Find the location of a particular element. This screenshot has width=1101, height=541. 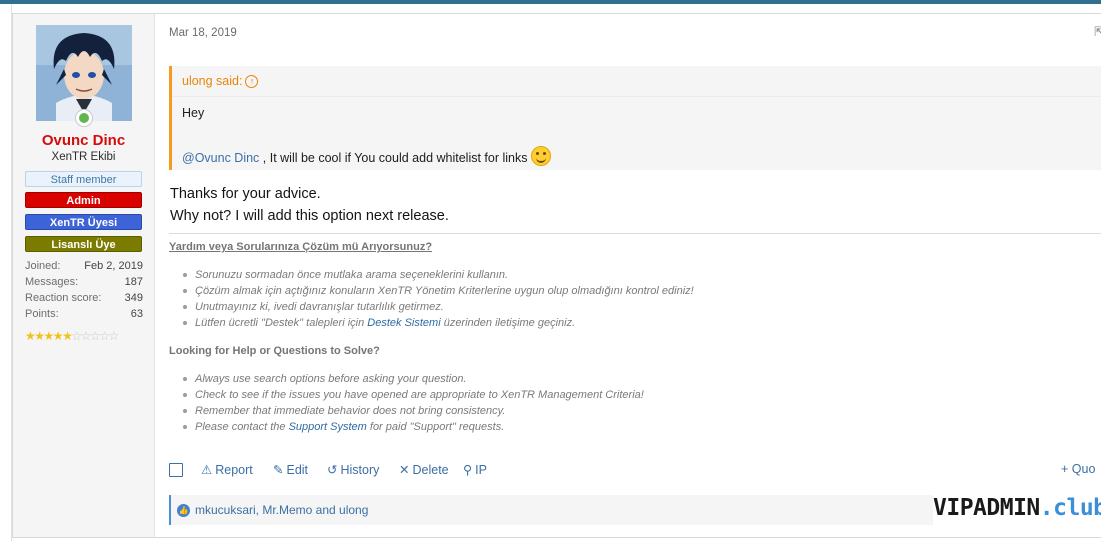

history-icon: ↺ is located at coordinates (332, 470).